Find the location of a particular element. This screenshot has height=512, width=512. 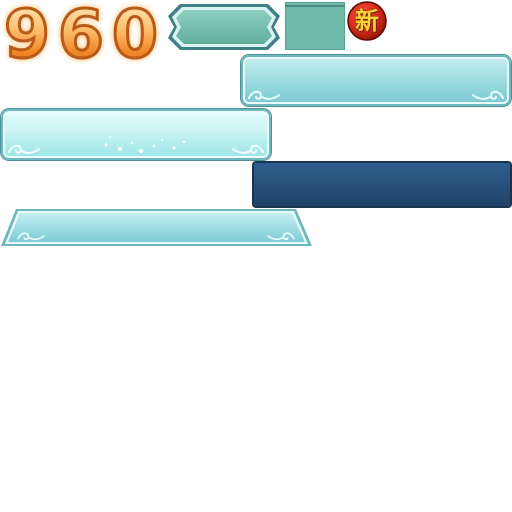

sparkle-icon is located at coordinates (145, 145).